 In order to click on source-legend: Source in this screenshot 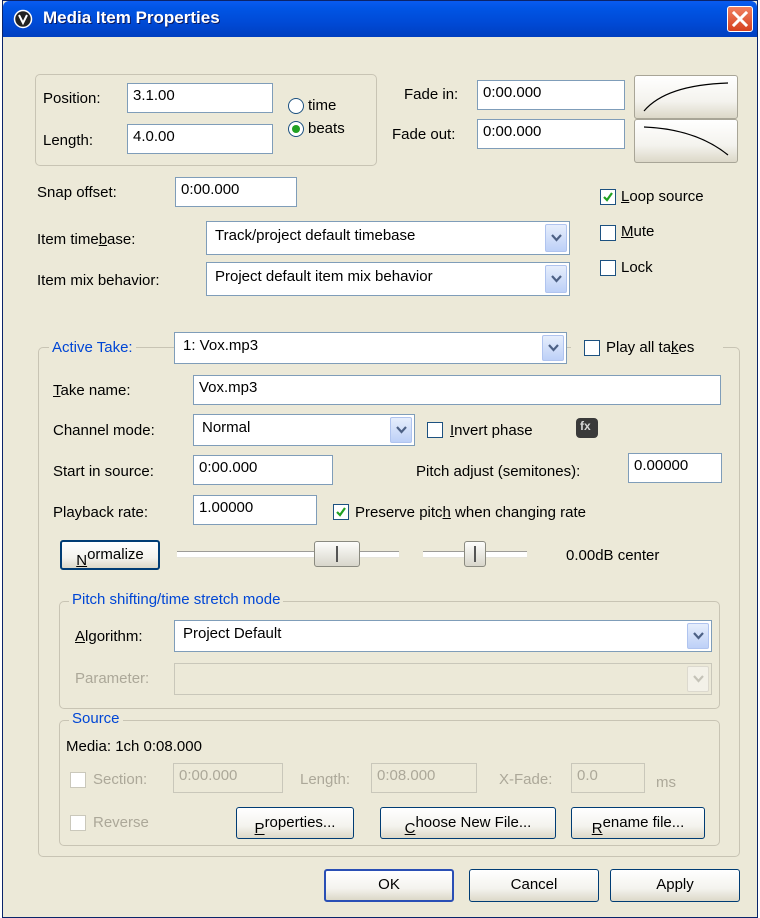, I will do `click(96, 718)`.